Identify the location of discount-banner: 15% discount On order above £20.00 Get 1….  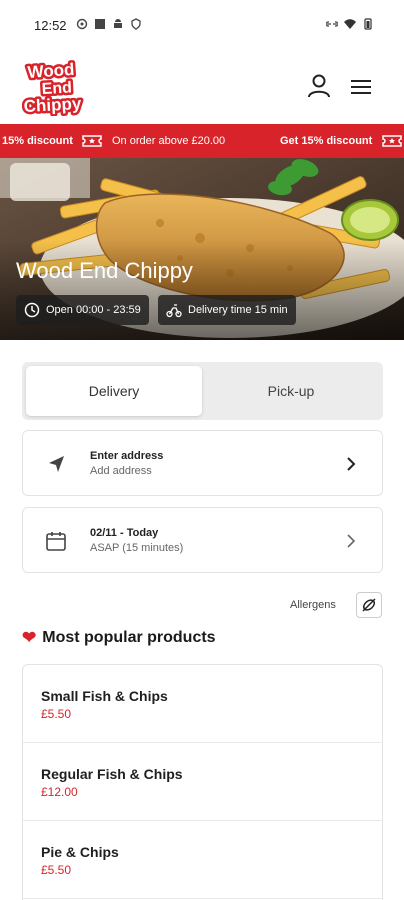
(202, 141).